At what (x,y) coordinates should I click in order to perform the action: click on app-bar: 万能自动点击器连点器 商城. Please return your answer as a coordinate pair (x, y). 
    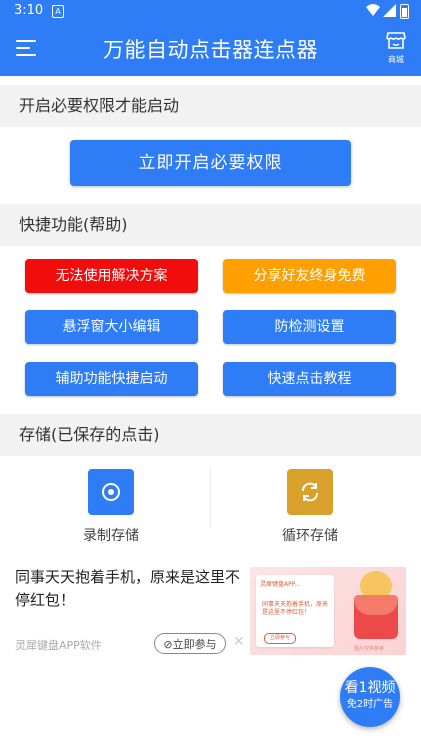
    Looking at the image, I should click on (210, 49).